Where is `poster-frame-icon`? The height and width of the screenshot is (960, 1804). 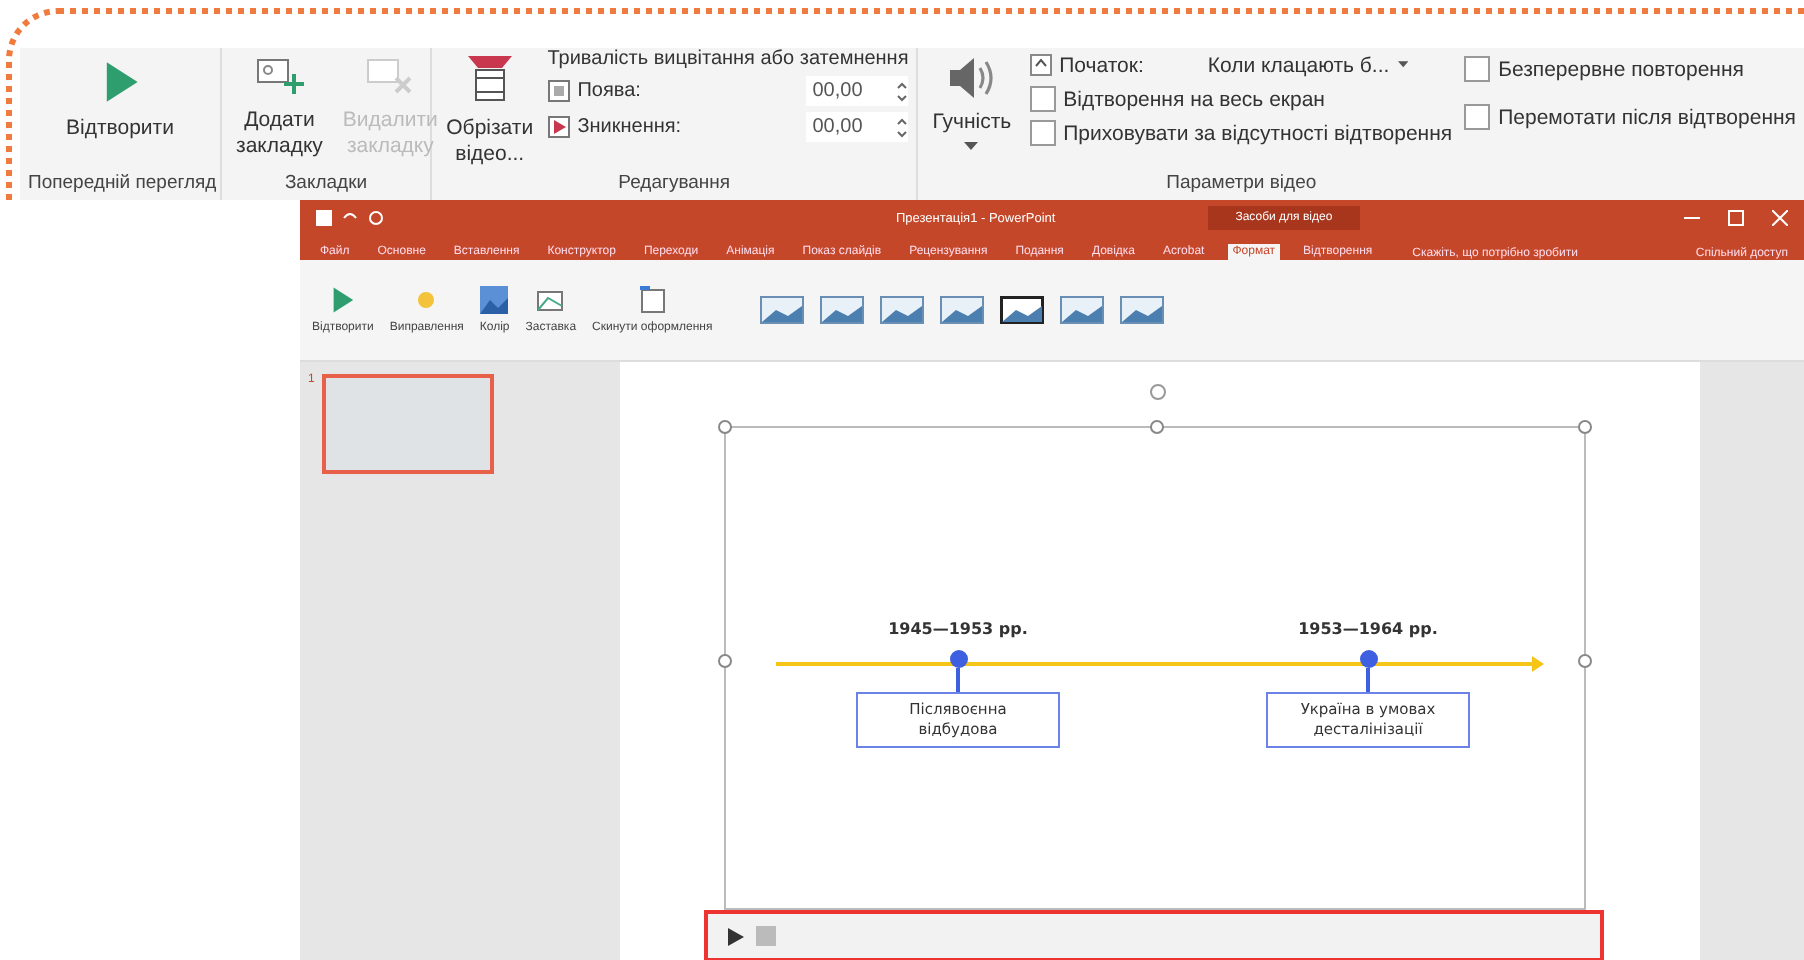 poster-frame-icon is located at coordinates (550, 300).